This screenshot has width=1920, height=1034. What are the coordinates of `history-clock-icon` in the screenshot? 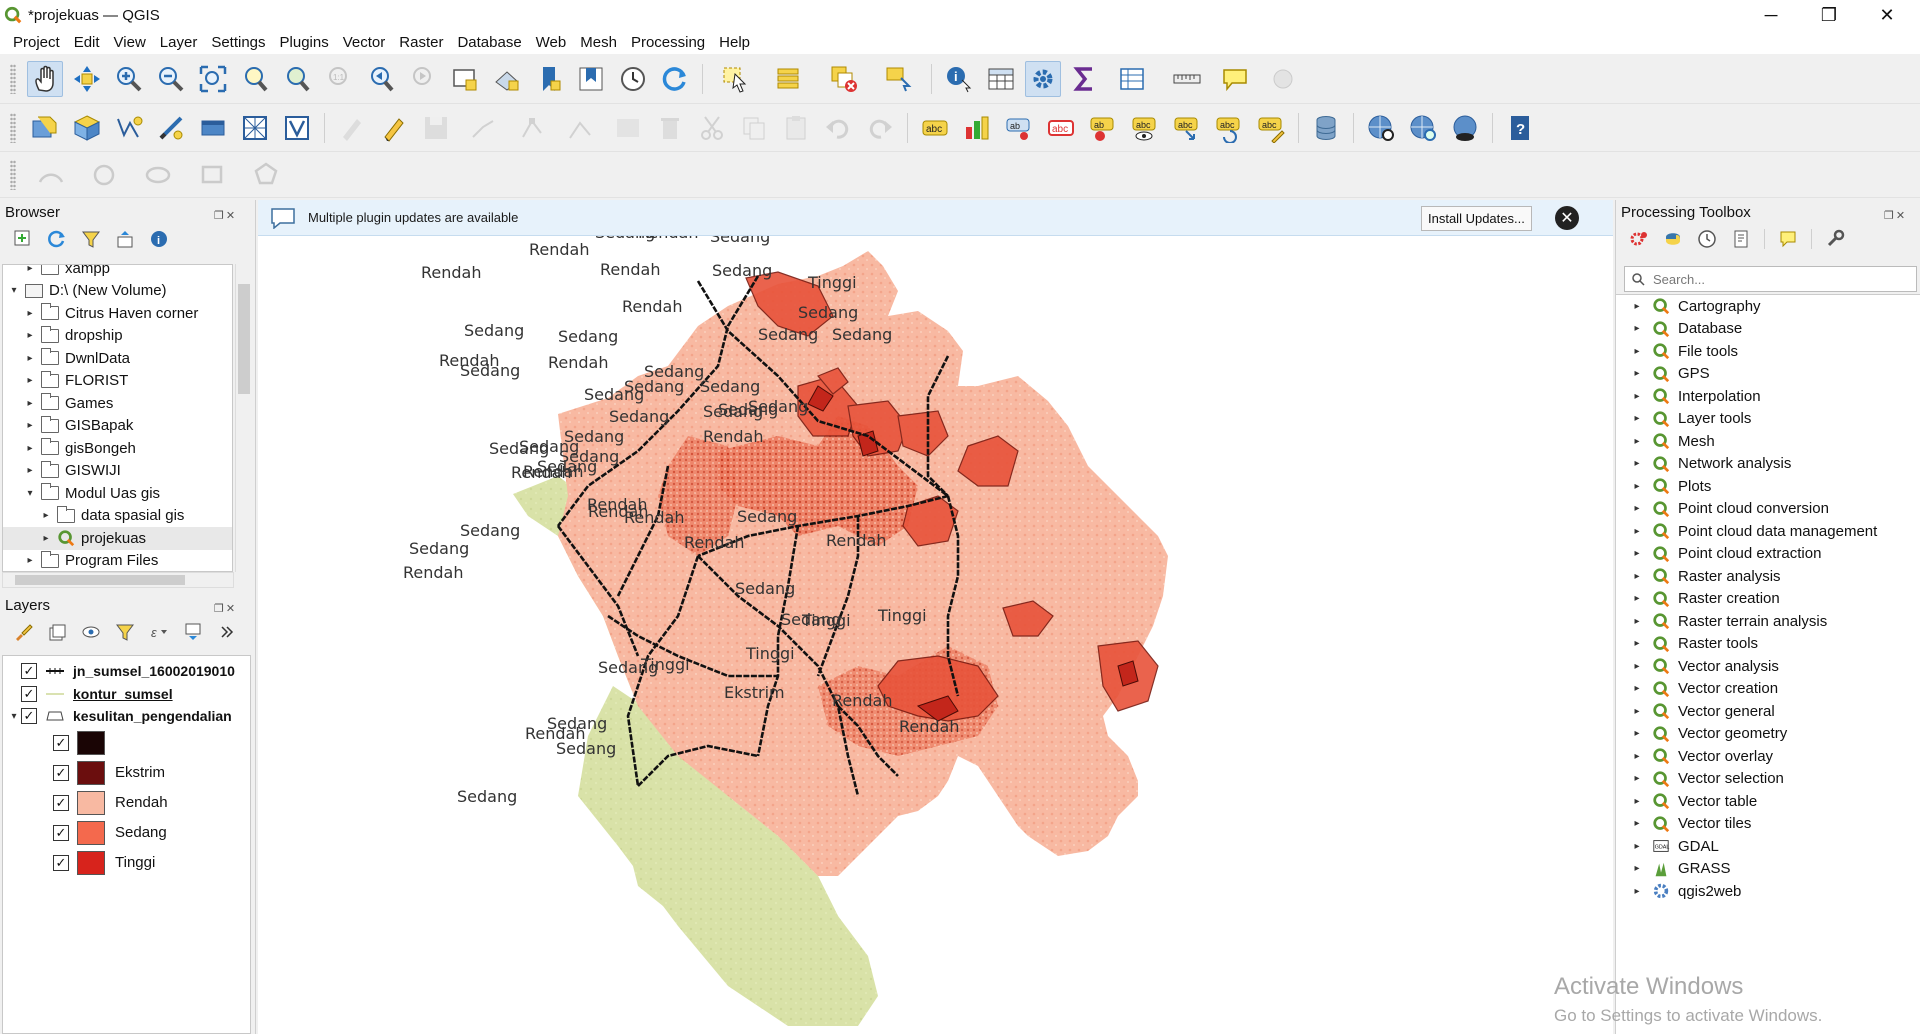 It's located at (1707, 239).